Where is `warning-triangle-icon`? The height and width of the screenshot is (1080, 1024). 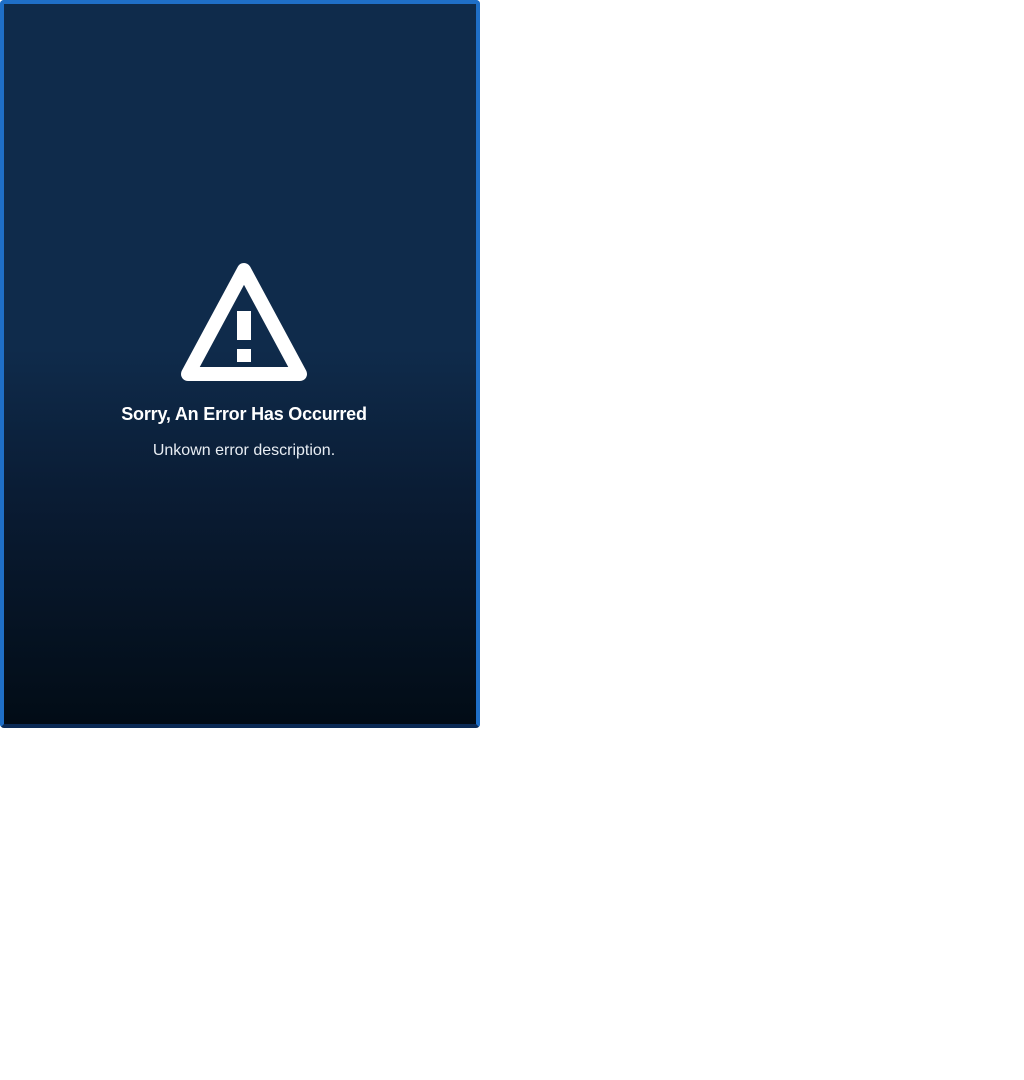 warning-triangle-icon is located at coordinates (244, 322).